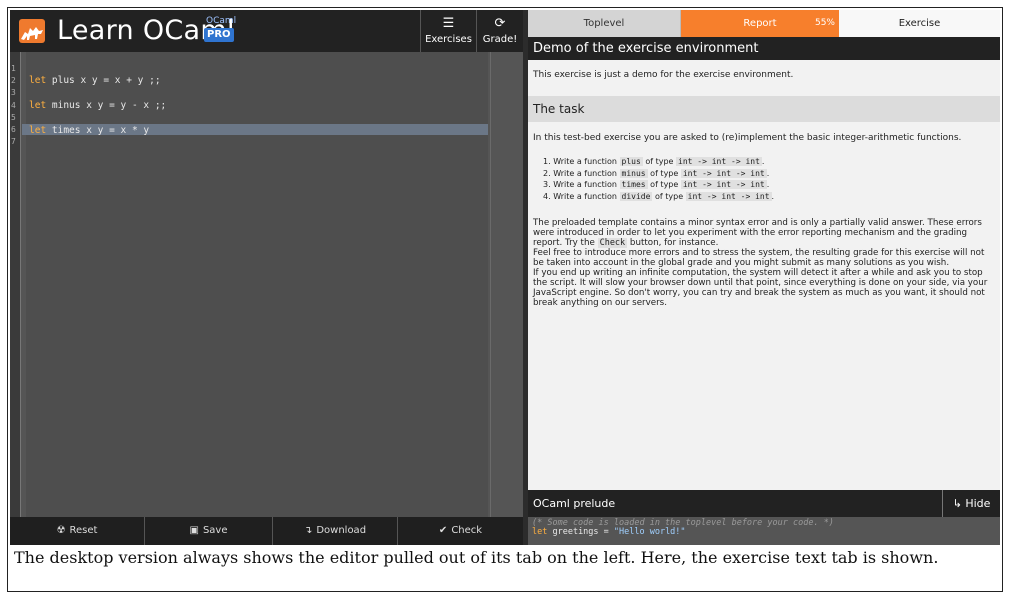  What do you see at coordinates (500, 39) in the screenshot?
I see `grade-label: Grade!` at bounding box center [500, 39].